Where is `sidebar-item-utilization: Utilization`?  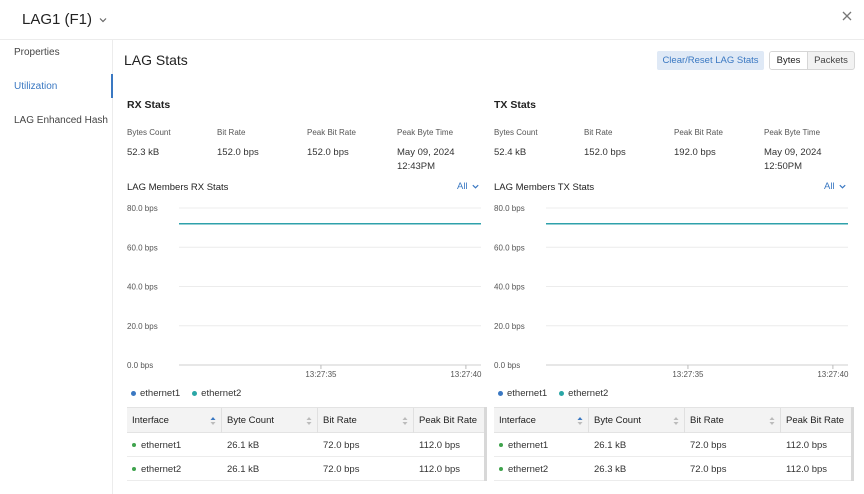 sidebar-item-utilization: Utilization is located at coordinates (35, 86).